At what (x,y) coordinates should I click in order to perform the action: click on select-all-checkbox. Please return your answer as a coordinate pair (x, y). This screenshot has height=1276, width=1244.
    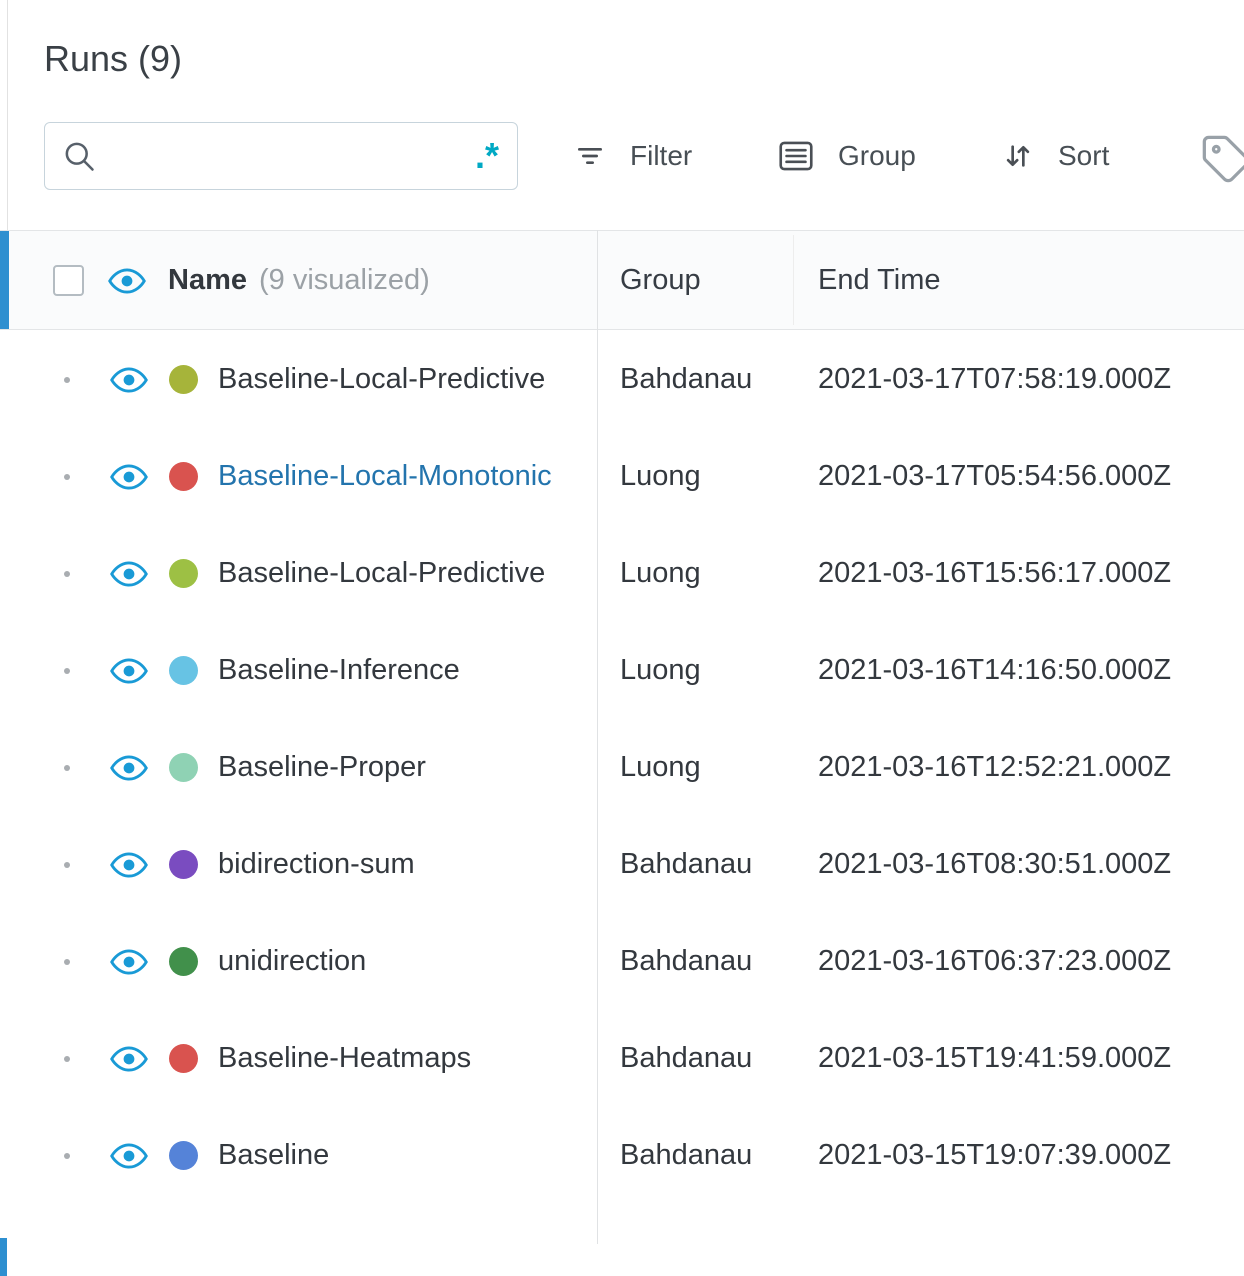
    Looking at the image, I should click on (68, 280).